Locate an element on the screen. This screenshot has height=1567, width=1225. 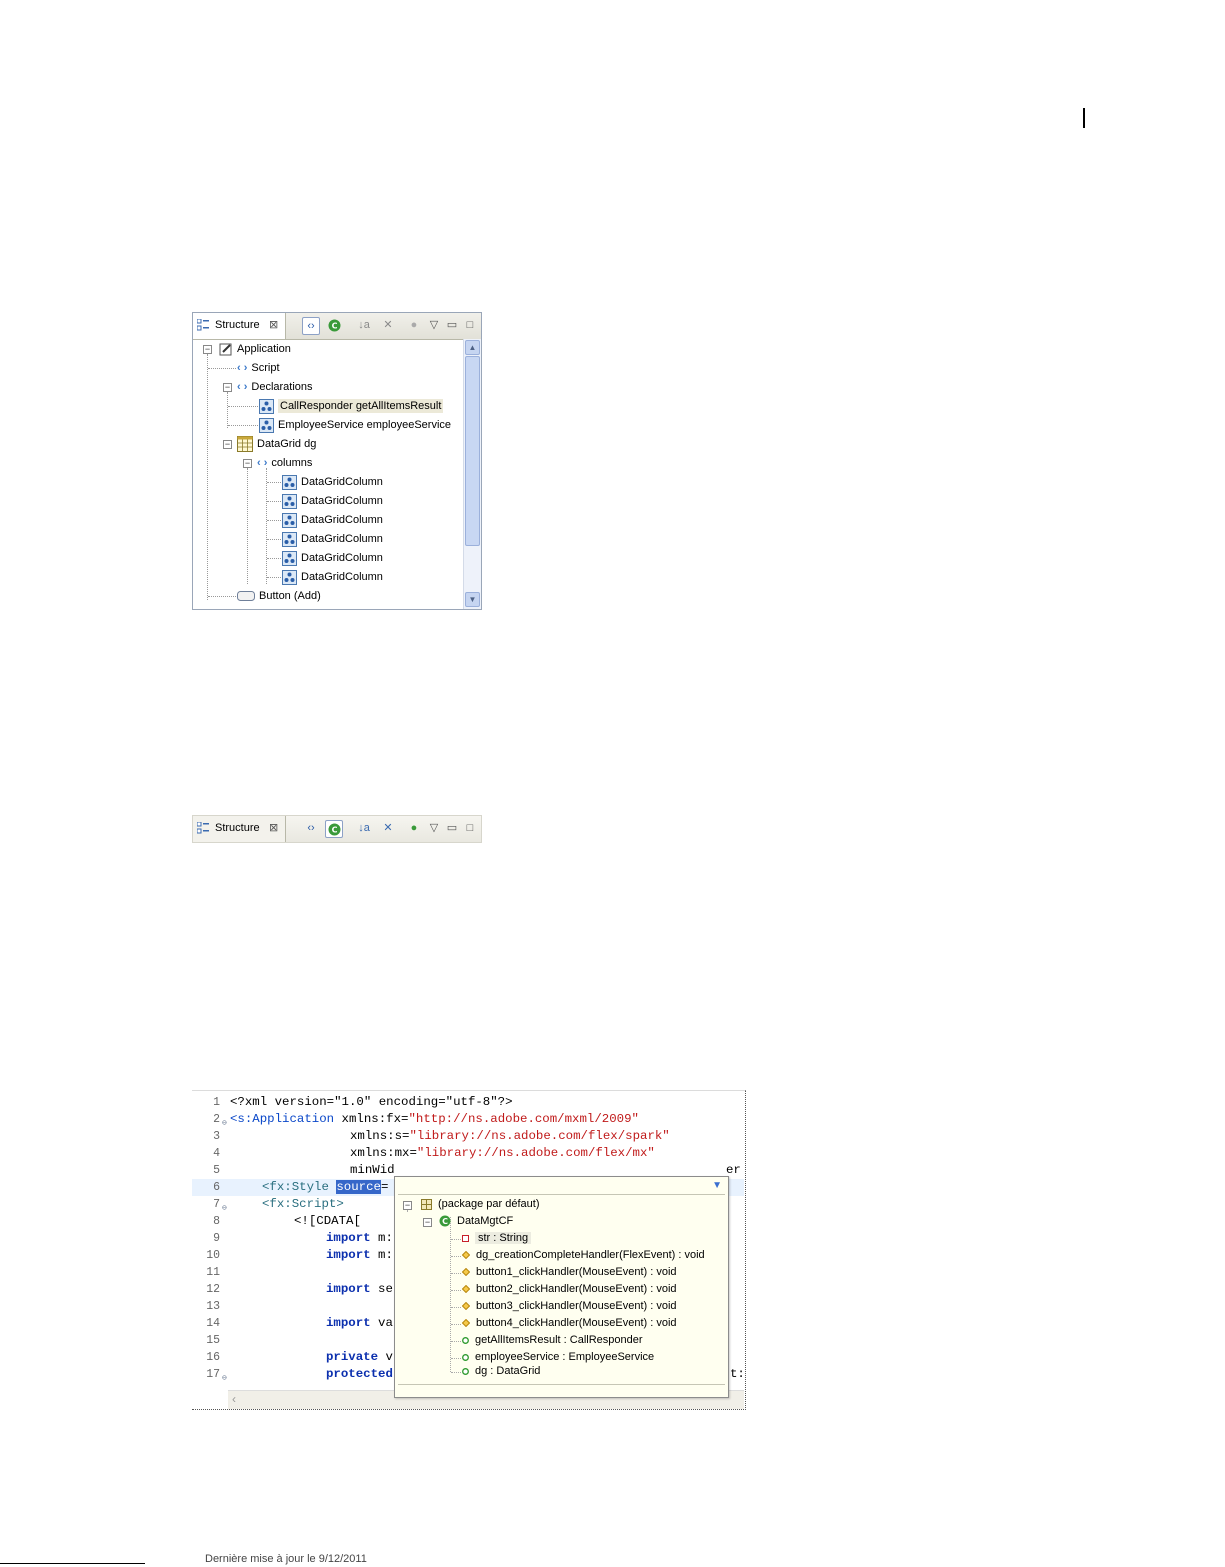
line-number: 14 is located at coordinates (213, 1323).